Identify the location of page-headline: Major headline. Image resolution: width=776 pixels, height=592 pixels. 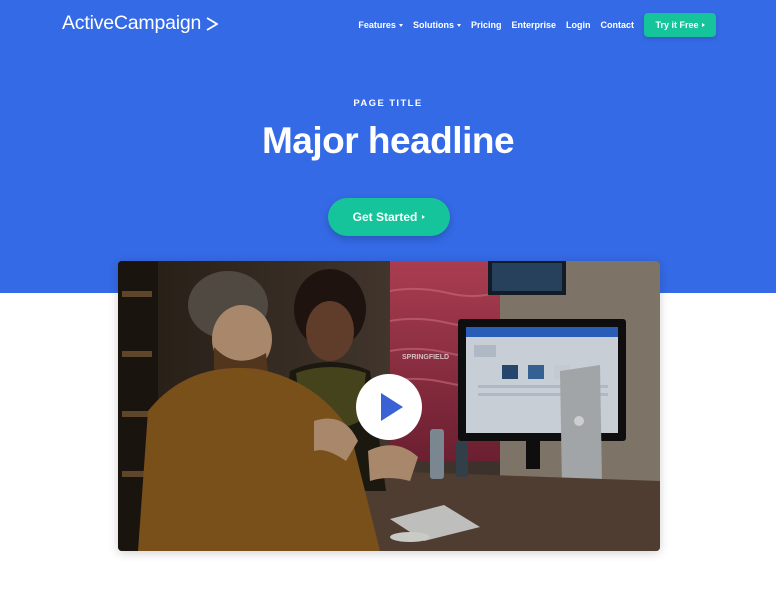
(388, 140).